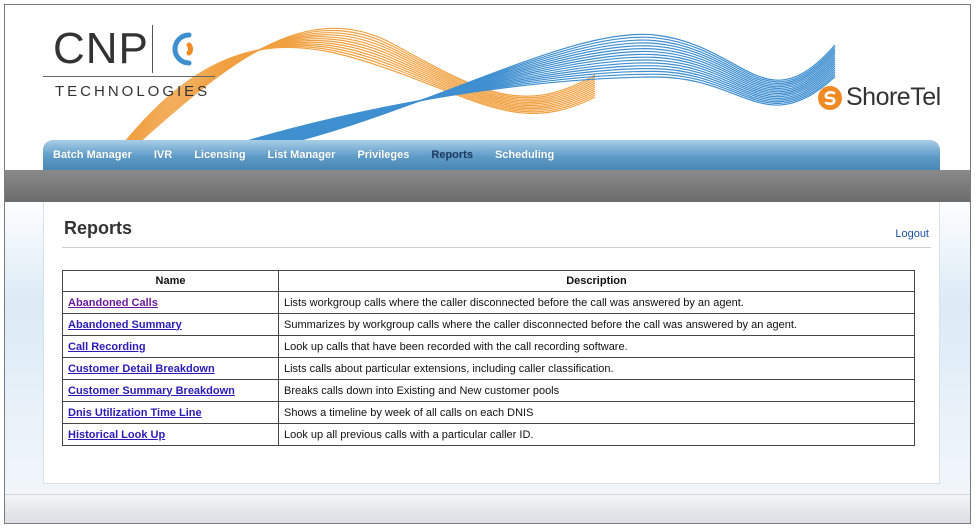 The width and height of the screenshot is (977, 529). What do you see at coordinates (133, 91) in the screenshot?
I see `technologies-text: TECHNOLOGIES` at bounding box center [133, 91].